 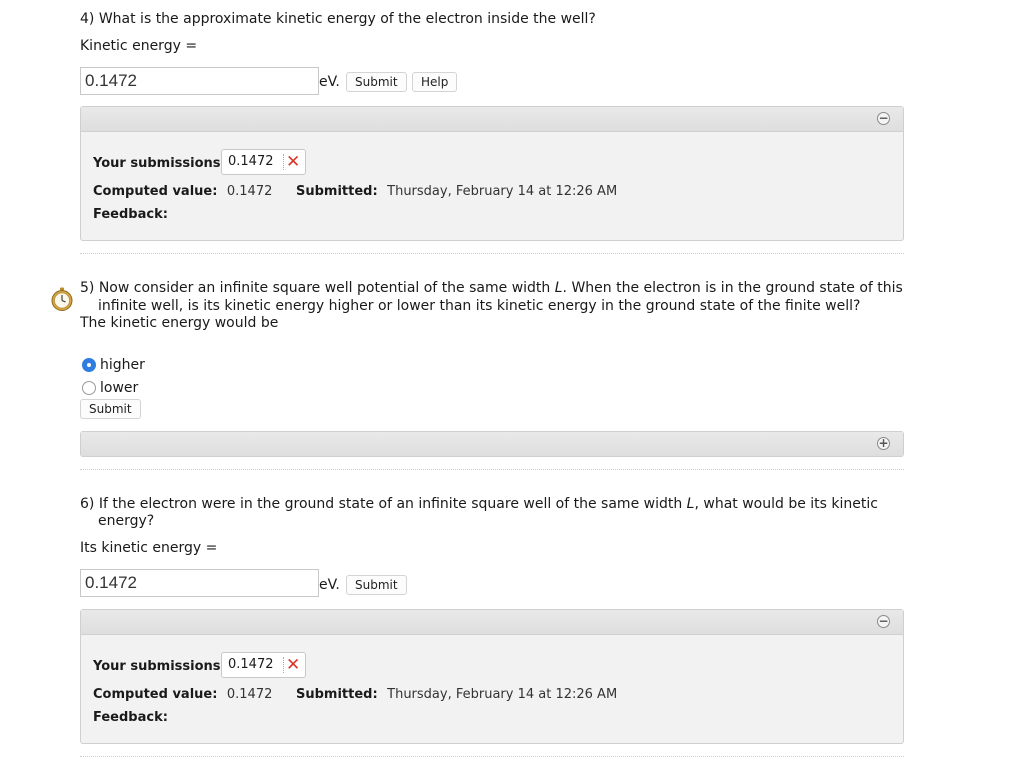 I want to click on q4-prompt: Kinetic energy =, so click(x=139, y=46).